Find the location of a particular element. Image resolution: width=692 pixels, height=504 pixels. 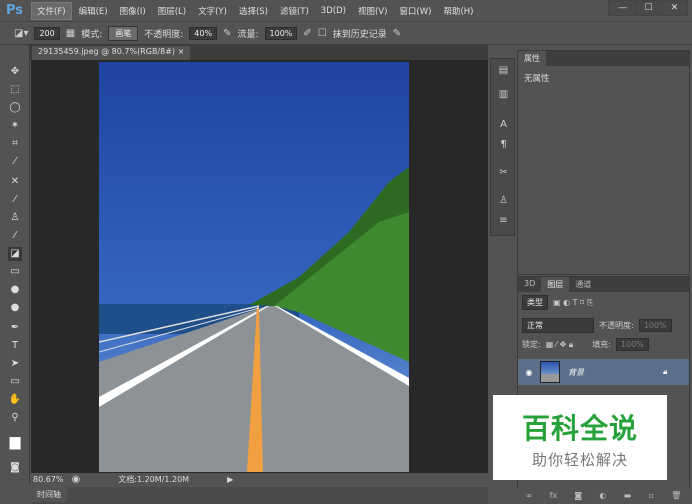

document-size: 文档:1.20M/1.20M is located at coordinates (154, 479).